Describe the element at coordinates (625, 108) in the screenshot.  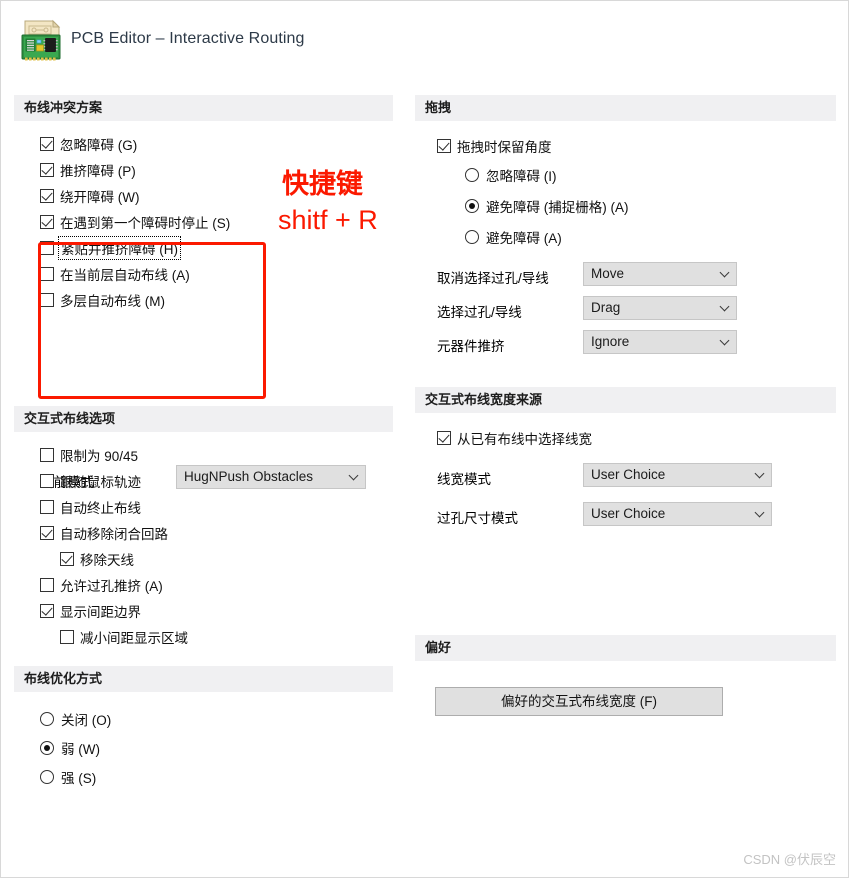
I see `section-title-drag: 拖拽` at that location.